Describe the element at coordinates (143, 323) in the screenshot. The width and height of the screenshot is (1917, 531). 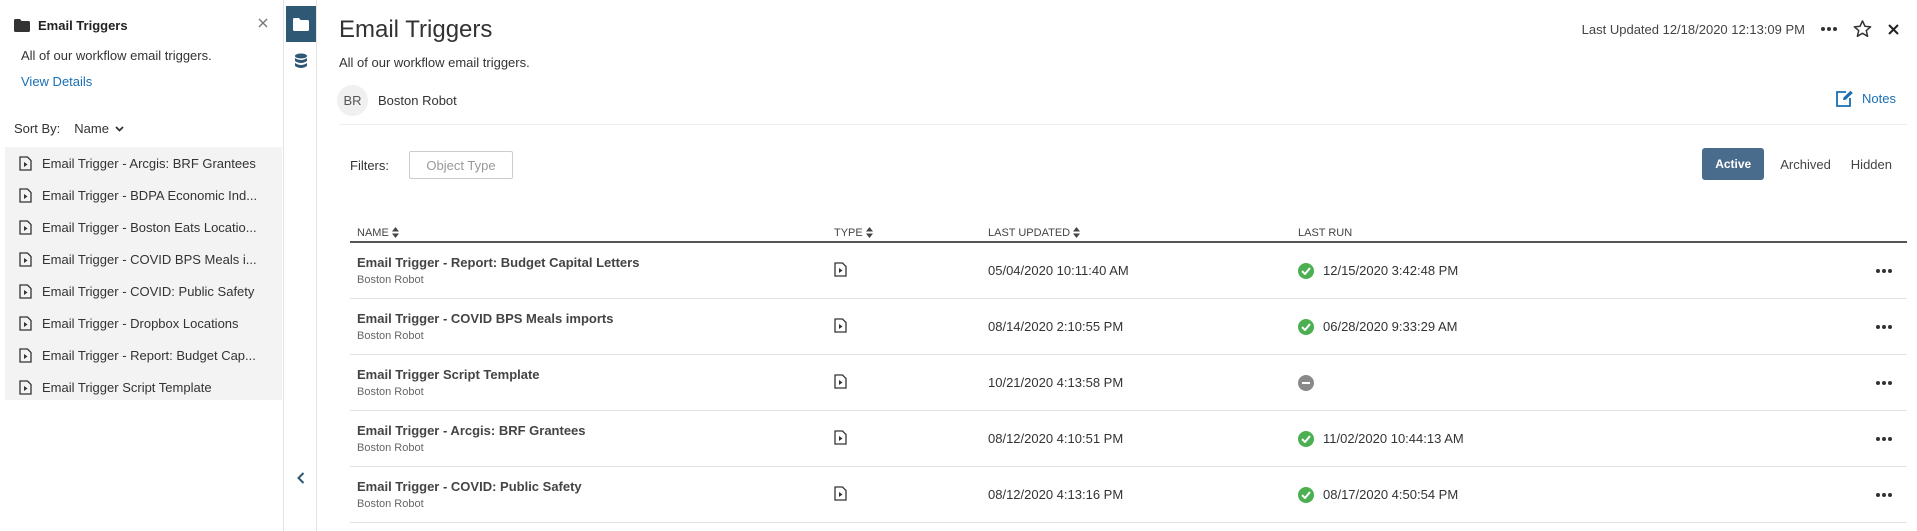
I see `list-item: Email Trigger - Dropbox Locations` at that location.